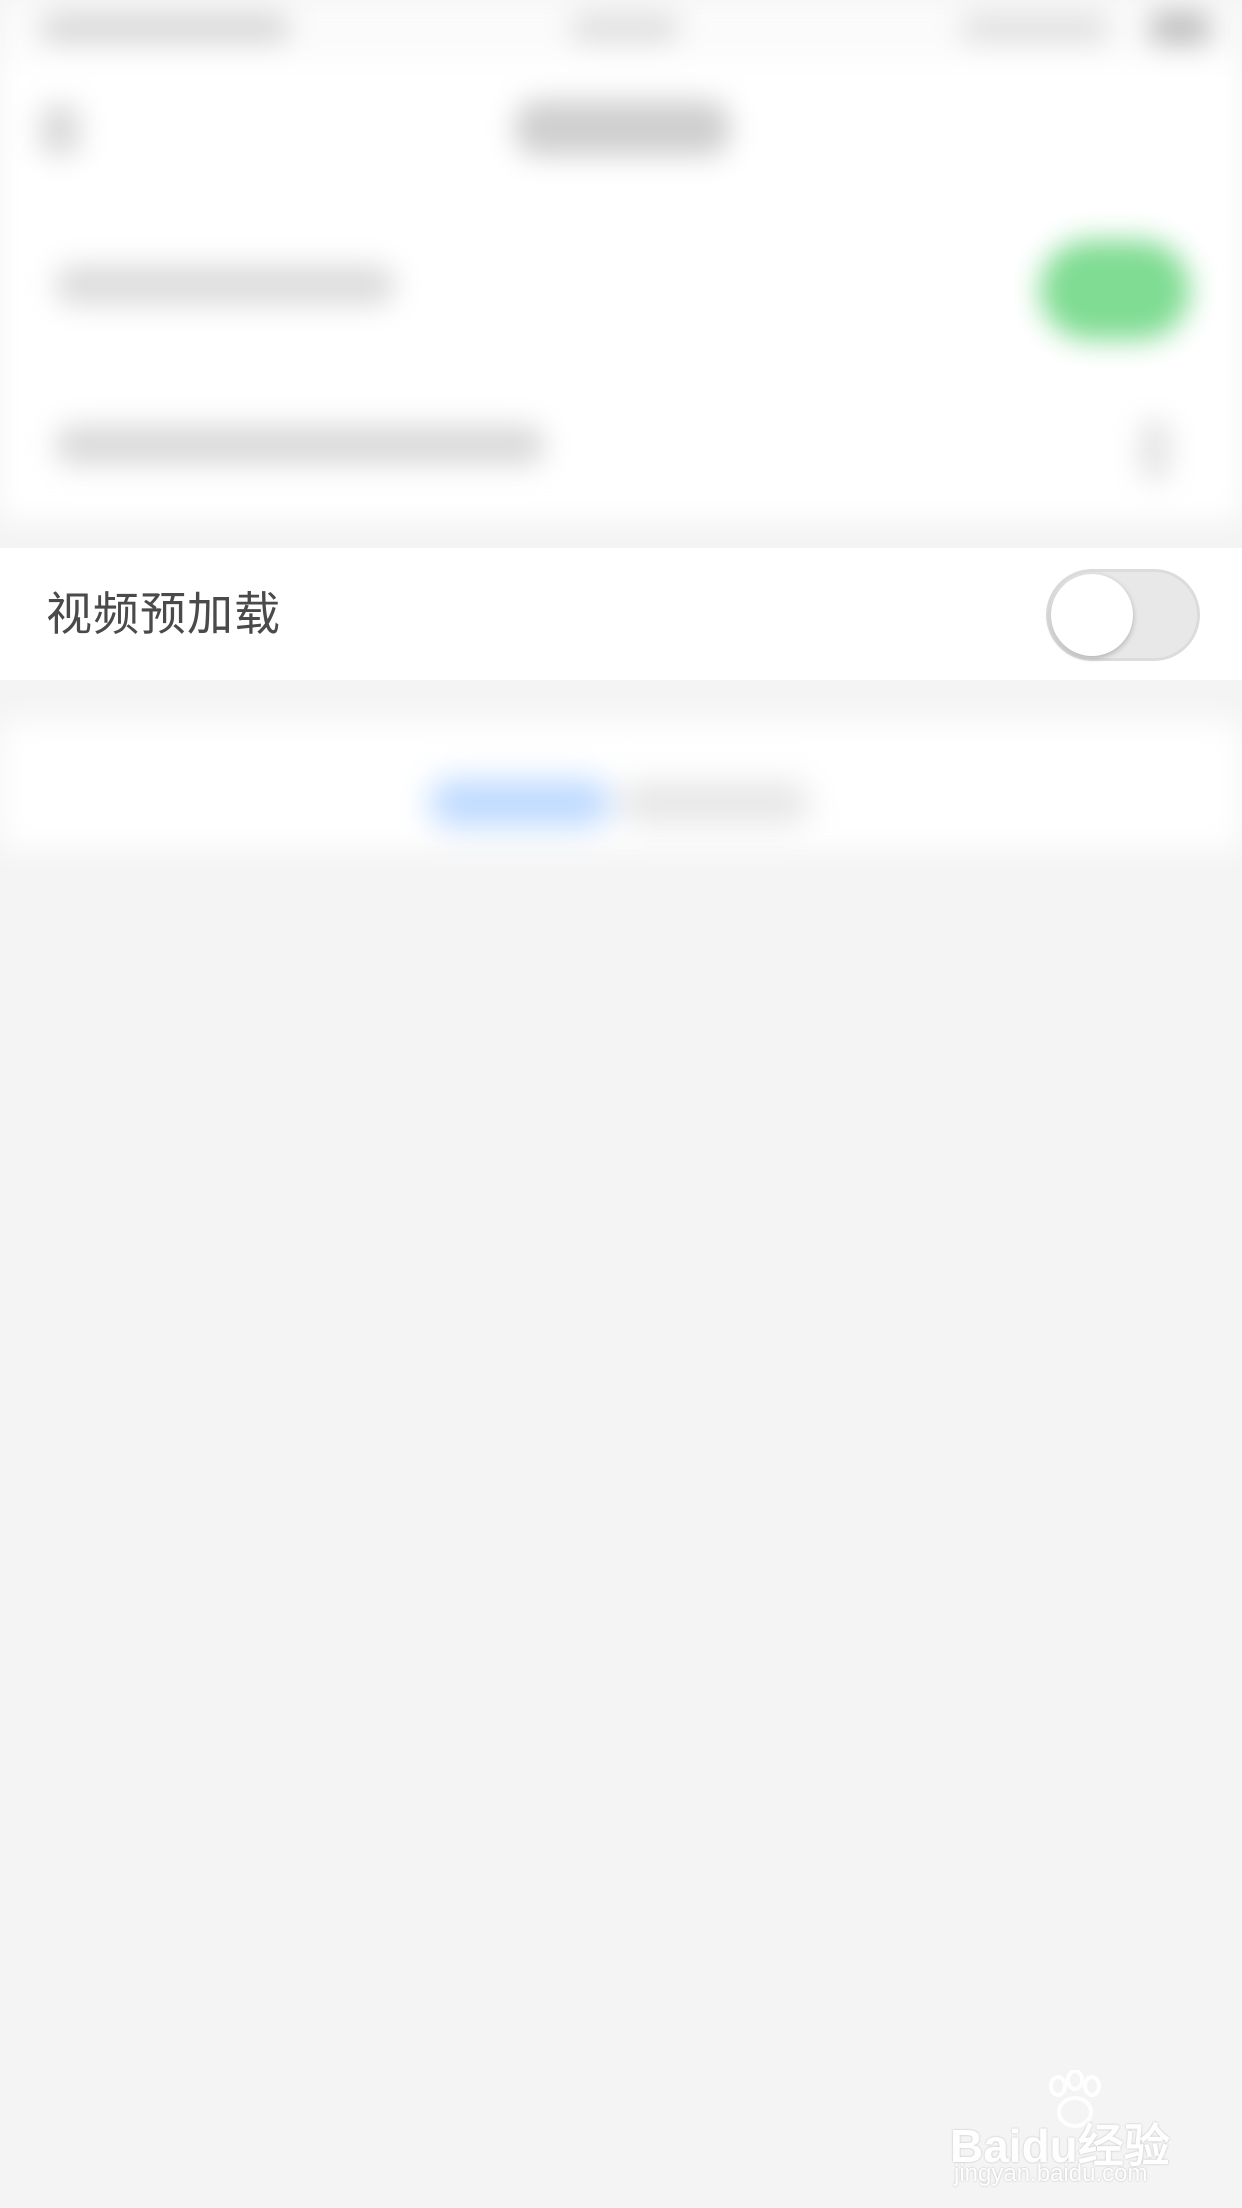 Image resolution: width=1242 pixels, height=2208 pixels. Describe the element at coordinates (165, 28) in the screenshot. I see `status-carrier` at that location.